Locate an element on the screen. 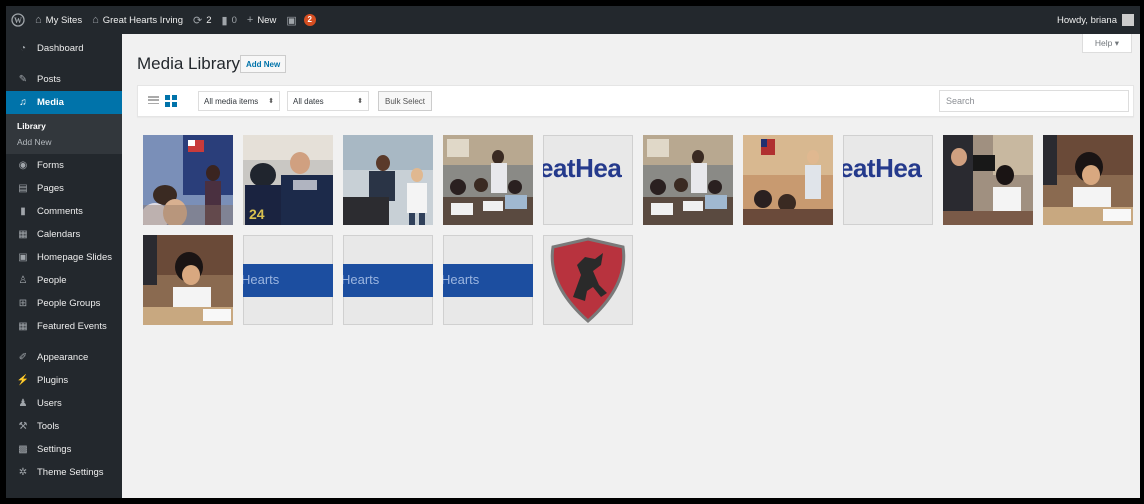  sidebar-item-comments: ▮ Comments is located at coordinates (64, 211).